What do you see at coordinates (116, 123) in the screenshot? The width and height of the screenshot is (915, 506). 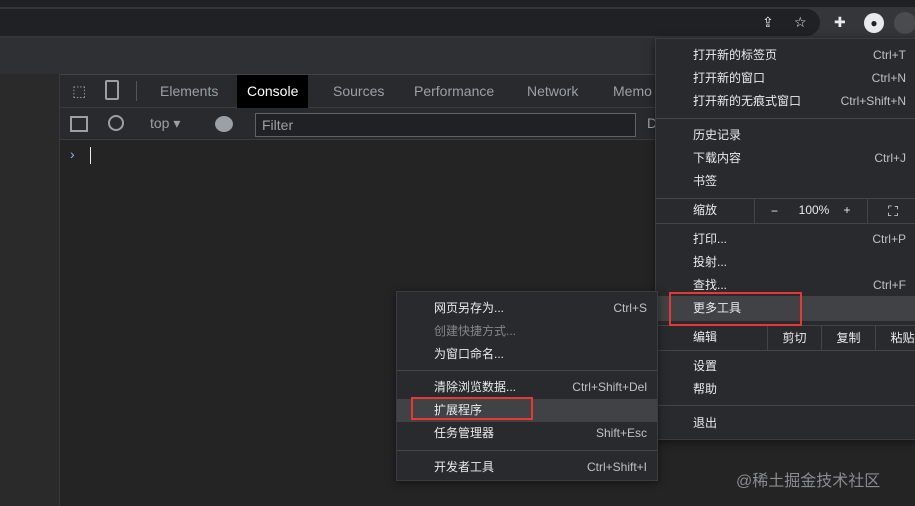 I see `clear-console-icon` at bounding box center [116, 123].